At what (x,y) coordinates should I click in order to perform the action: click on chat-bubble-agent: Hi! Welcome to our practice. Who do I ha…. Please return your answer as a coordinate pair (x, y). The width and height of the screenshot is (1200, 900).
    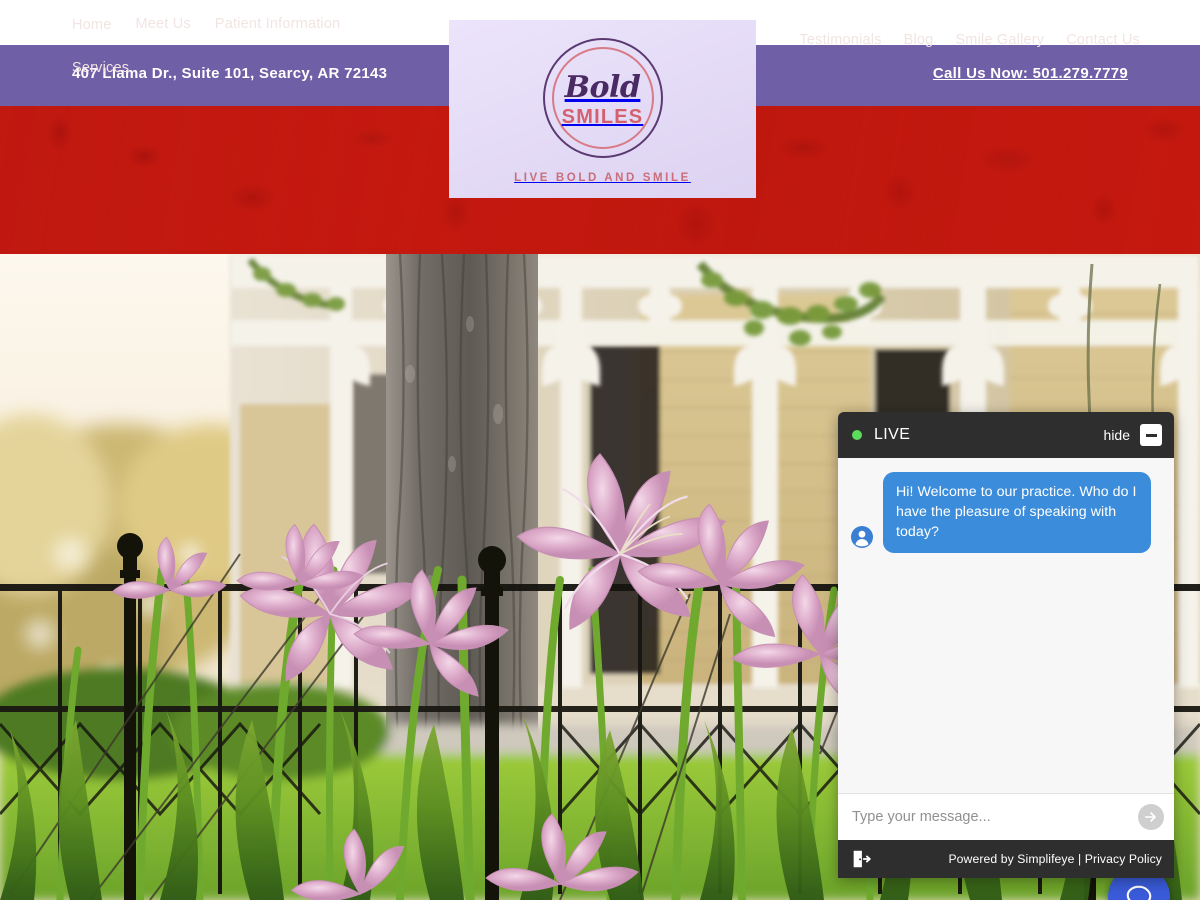
    Looking at the image, I should click on (1017, 513).